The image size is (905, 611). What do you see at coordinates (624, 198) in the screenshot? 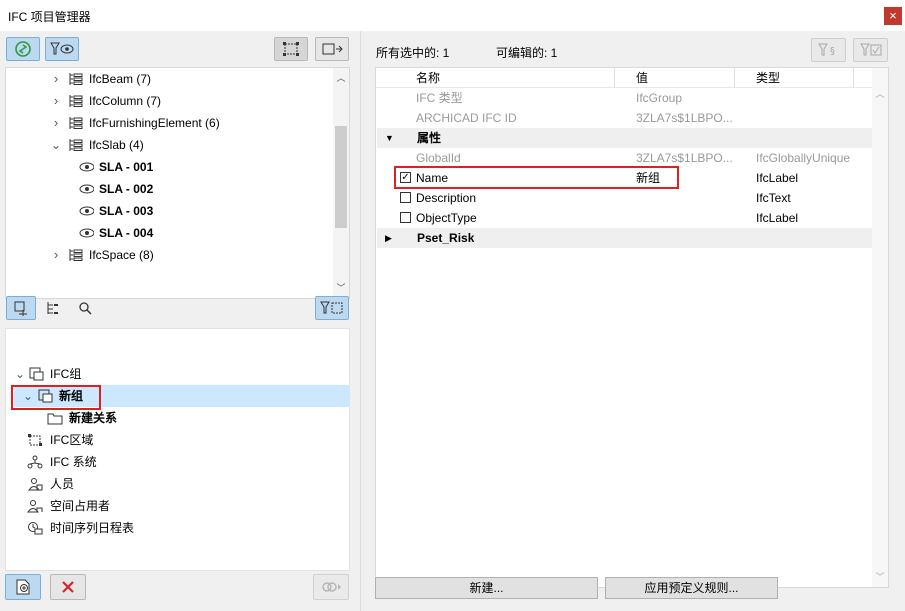
I see `property-row: Description IfcText` at bounding box center [624, 198].